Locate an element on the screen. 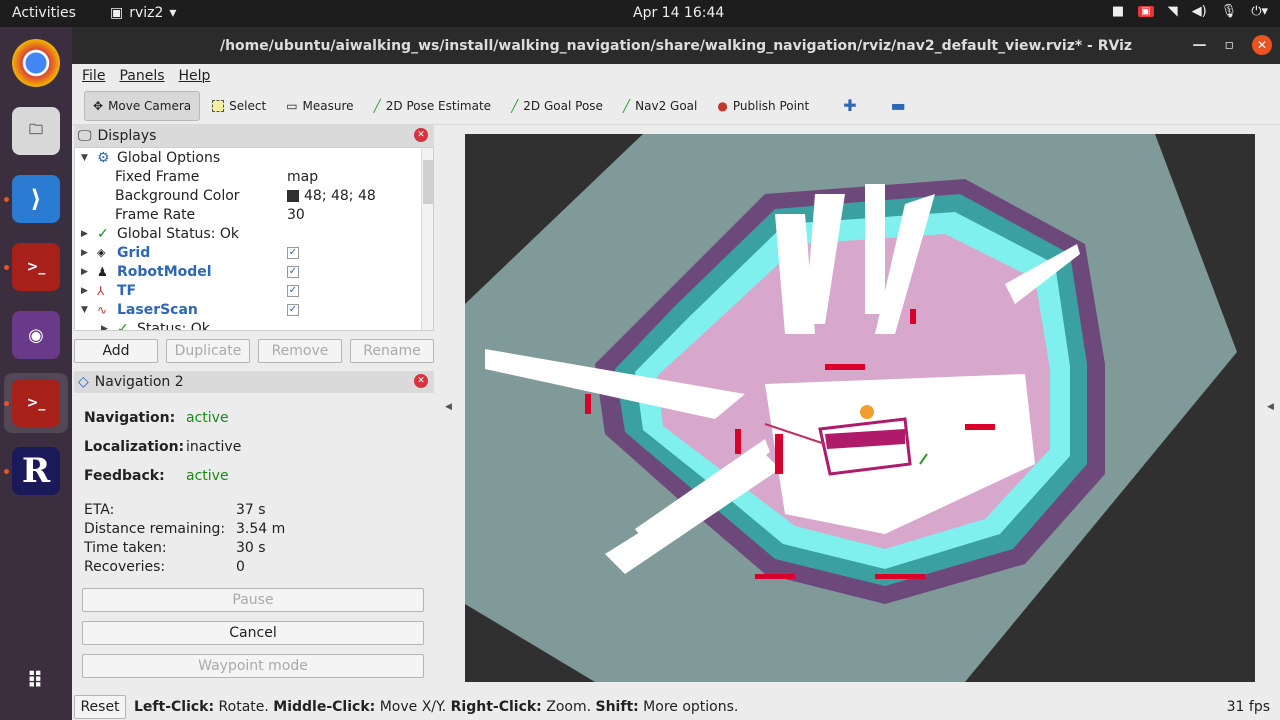 Image resolution: width=1280 pixels, height=720 pixels. tree-row-robot-model: ▶ ♟ RobotModel ✓ is located at coordinates (254, 271).